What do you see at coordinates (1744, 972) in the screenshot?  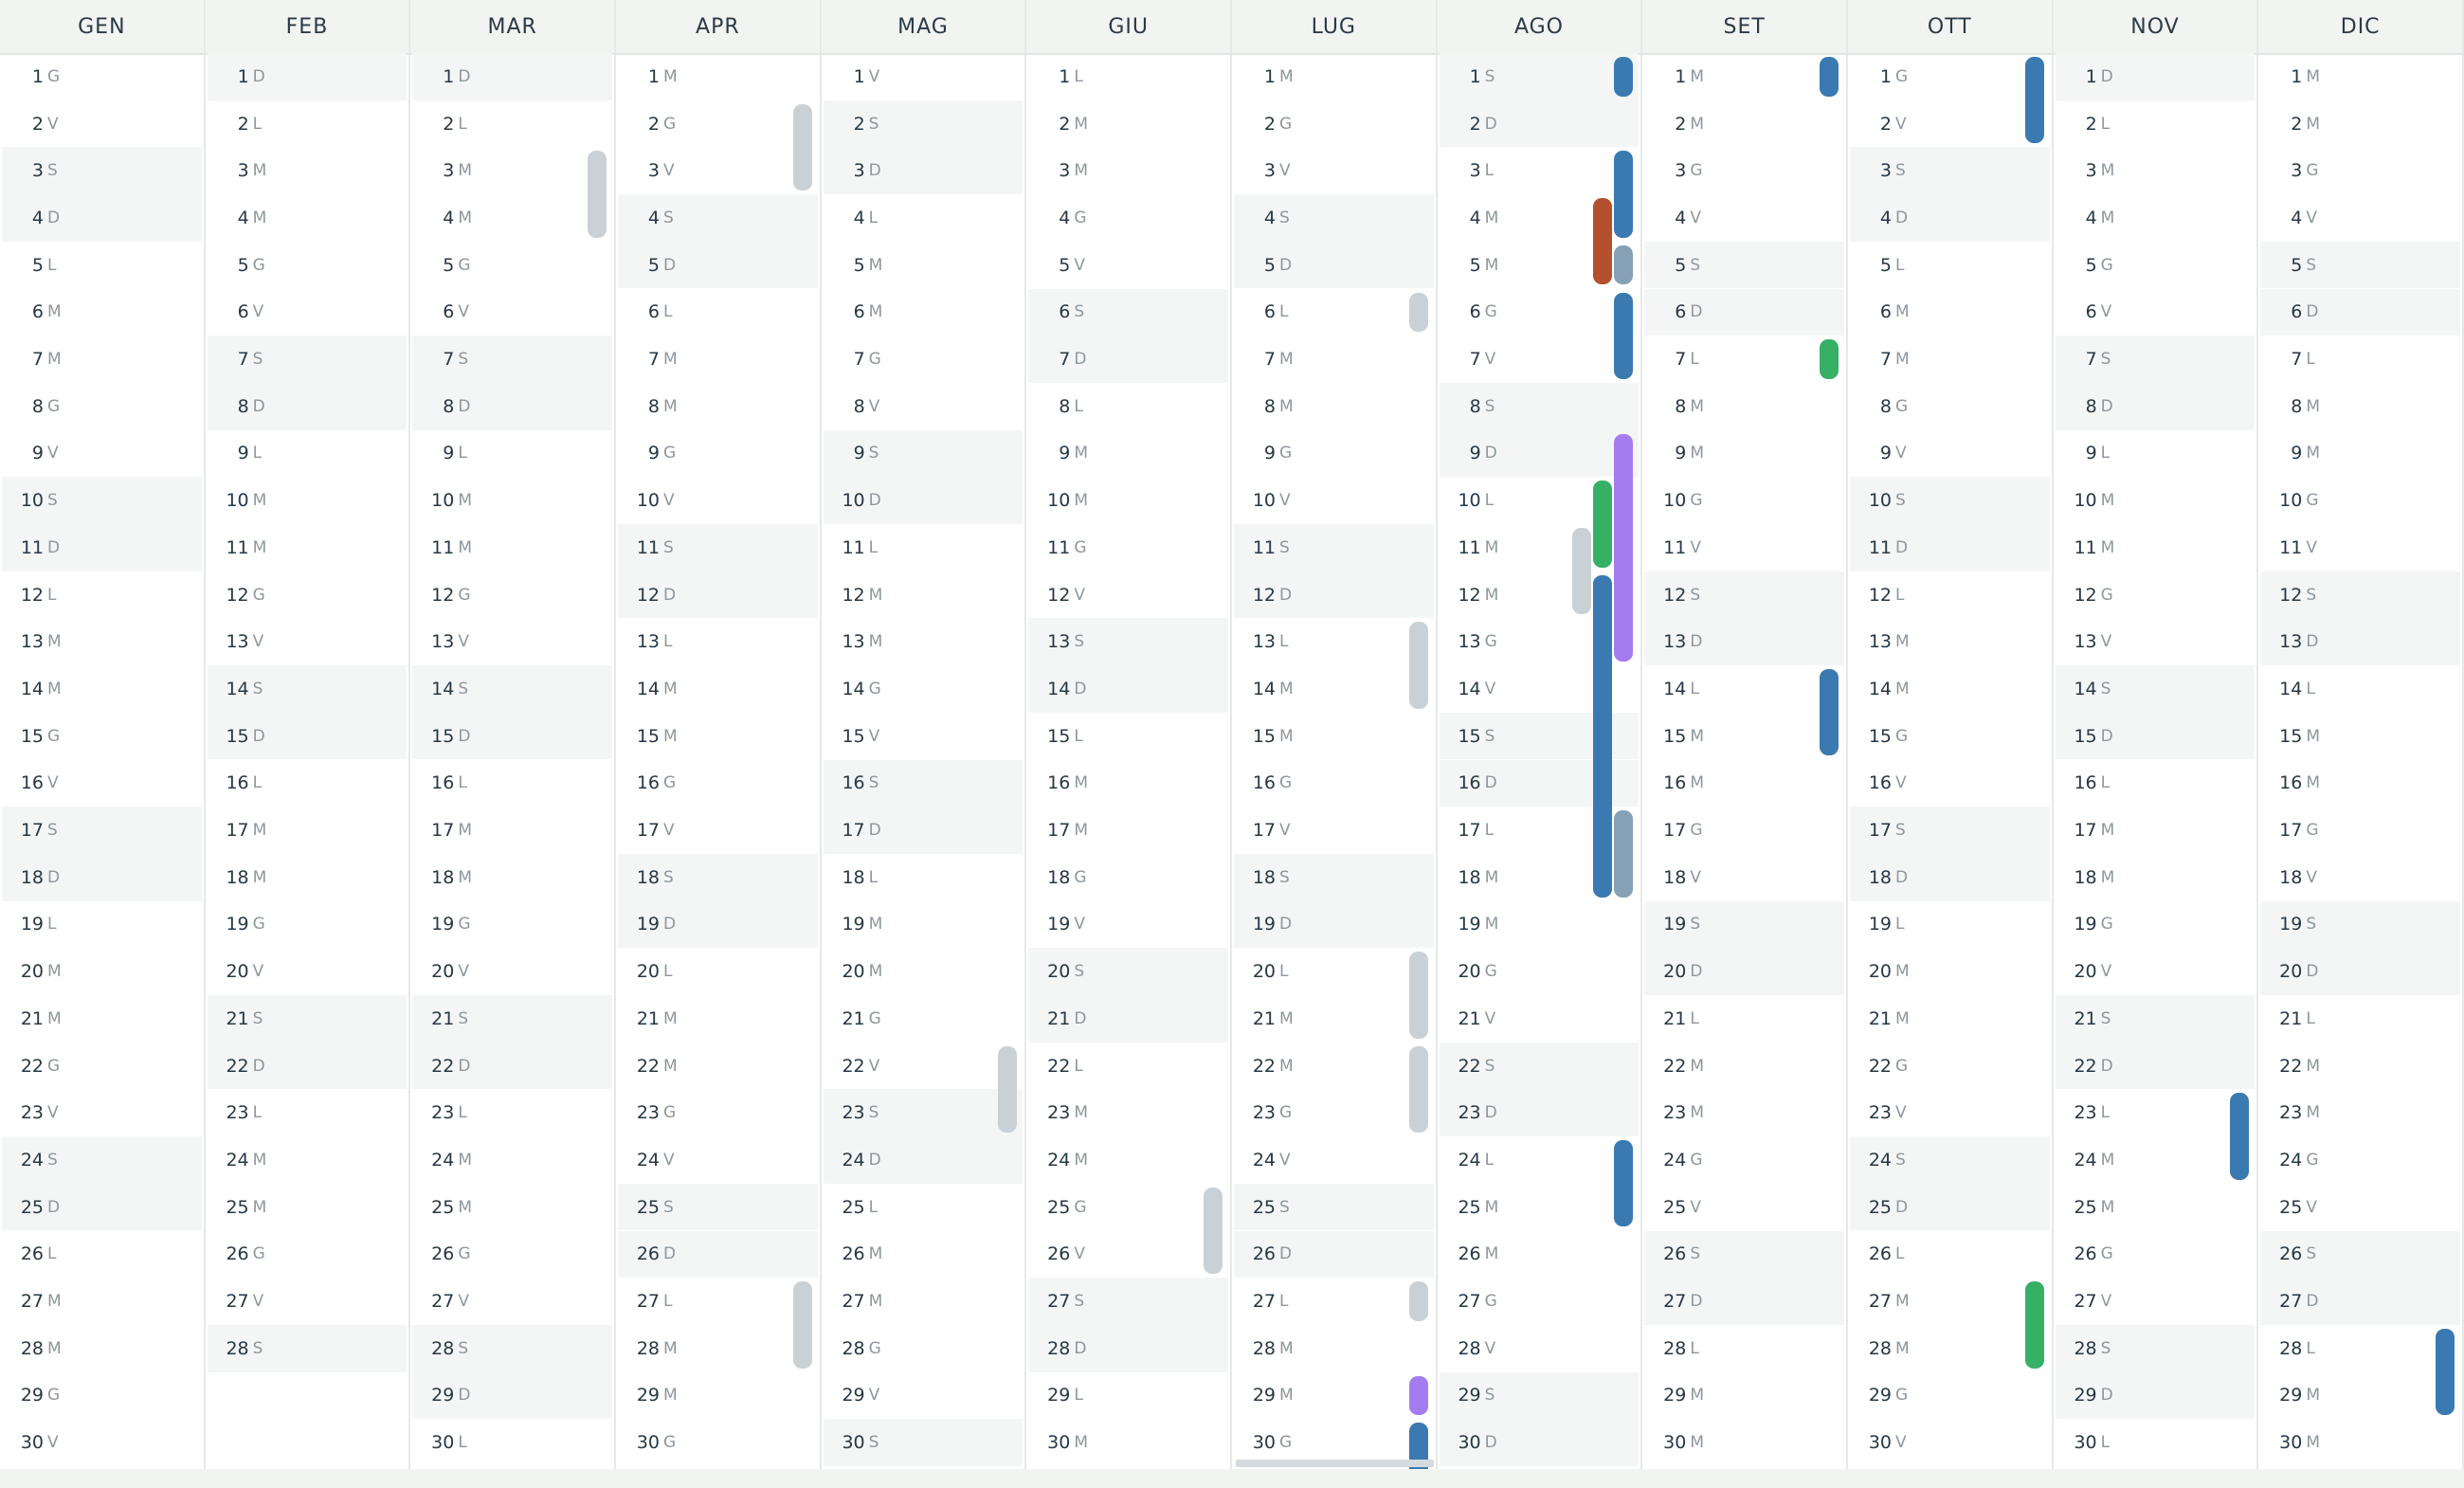 I see `day-cell: 20 D` at bounding box center [1744, 972].